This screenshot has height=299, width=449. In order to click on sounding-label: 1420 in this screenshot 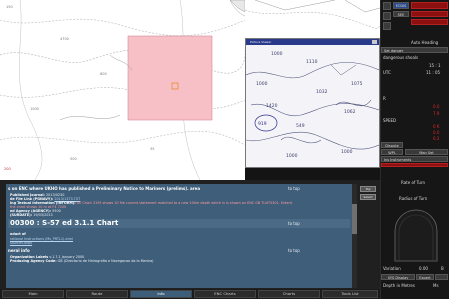, I will do `click(272, 106)`.